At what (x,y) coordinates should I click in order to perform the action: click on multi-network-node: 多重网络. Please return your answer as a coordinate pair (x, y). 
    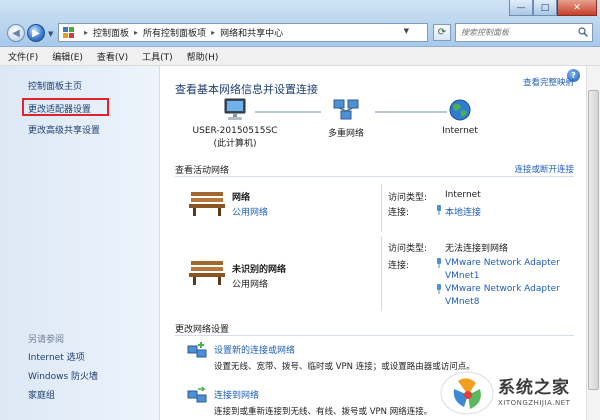
    Looking at the image, I should click on (346, 118).